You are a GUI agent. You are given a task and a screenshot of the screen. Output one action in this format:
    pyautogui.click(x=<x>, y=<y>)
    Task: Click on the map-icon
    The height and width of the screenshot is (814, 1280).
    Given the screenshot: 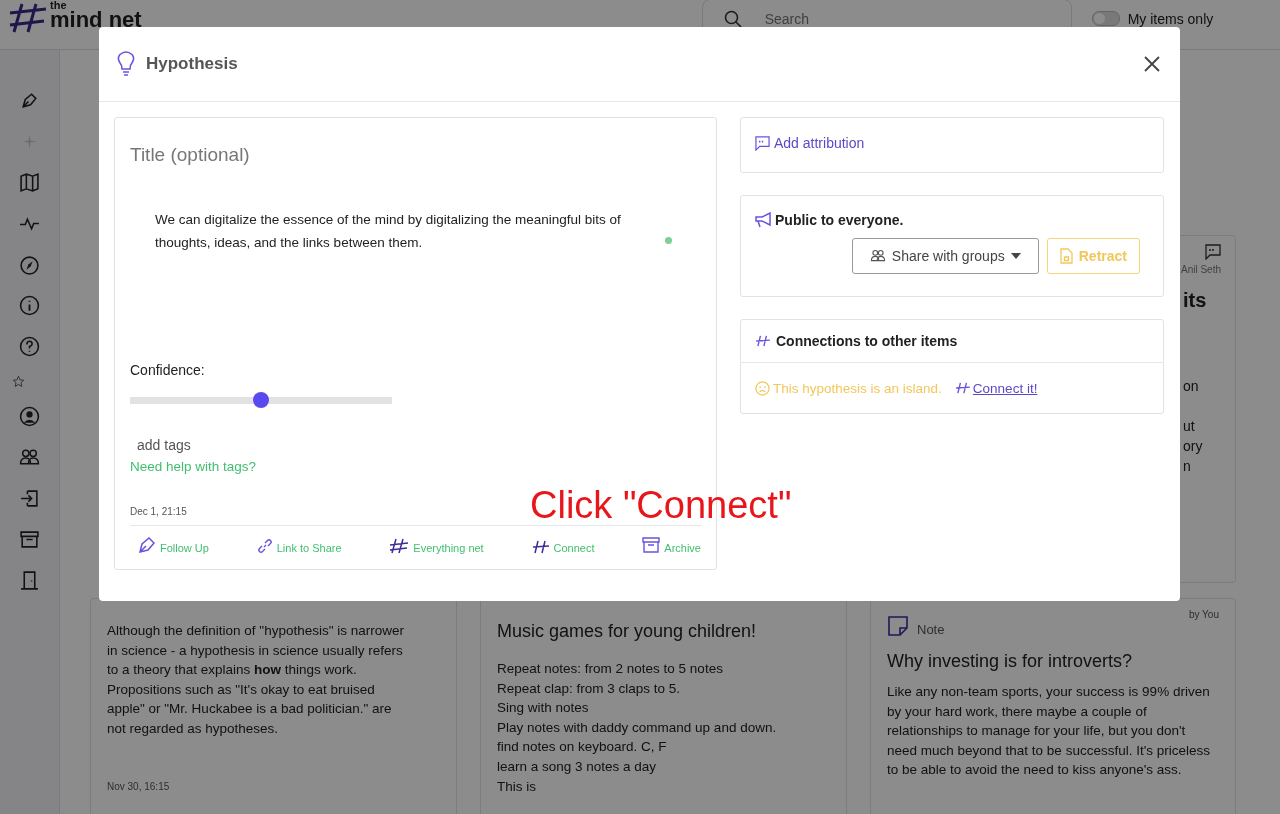 What is the action you would take?
    pyautogui.click(x=29, y=182)
    